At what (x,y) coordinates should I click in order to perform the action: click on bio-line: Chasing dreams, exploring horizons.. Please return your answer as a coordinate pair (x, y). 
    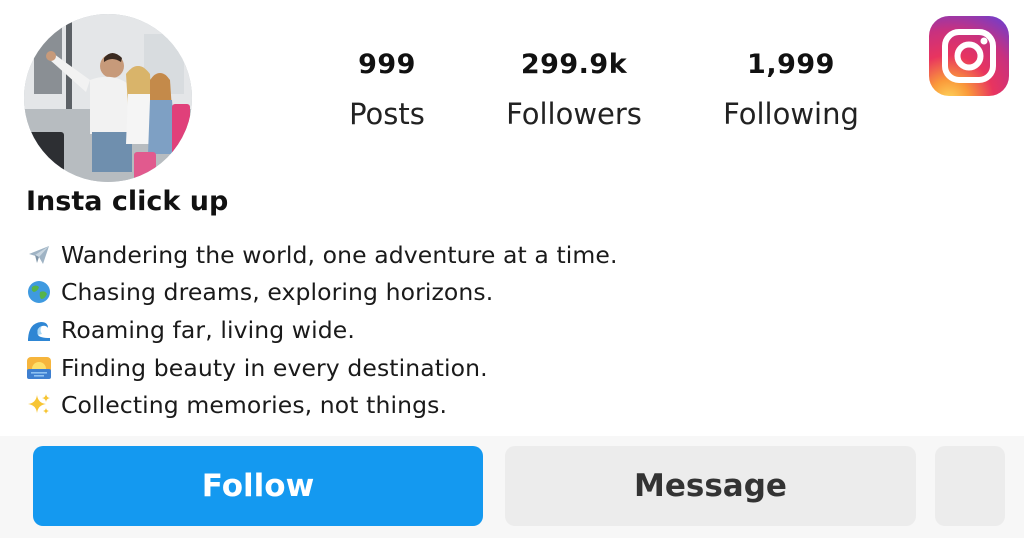
    Looking at the image, I should click on (376, 293).